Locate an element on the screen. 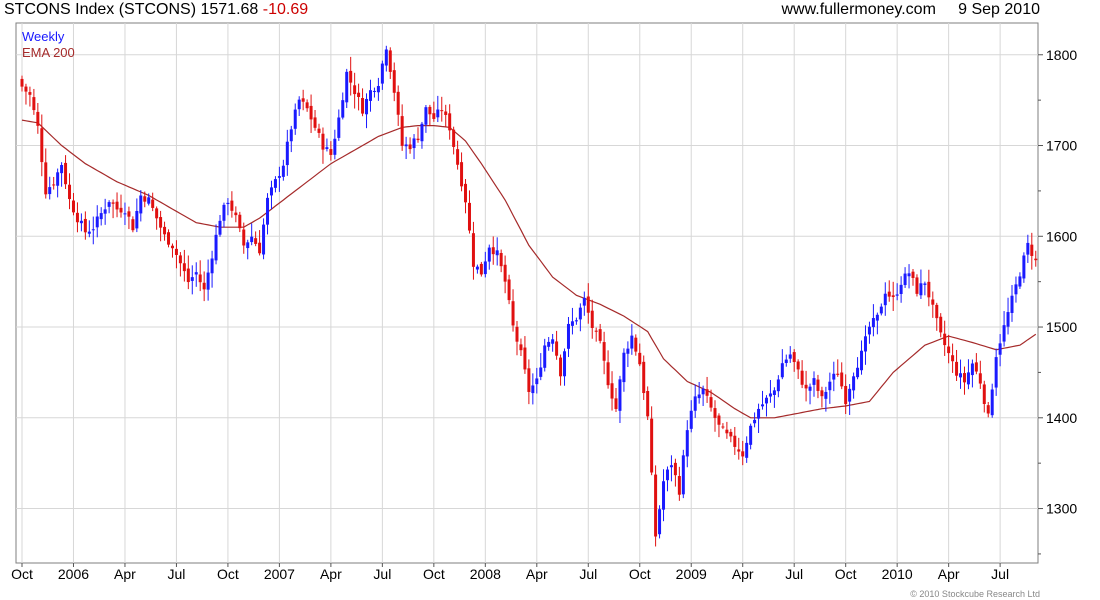  x-tick-label: 2008 is located at coordinates (485, 574).